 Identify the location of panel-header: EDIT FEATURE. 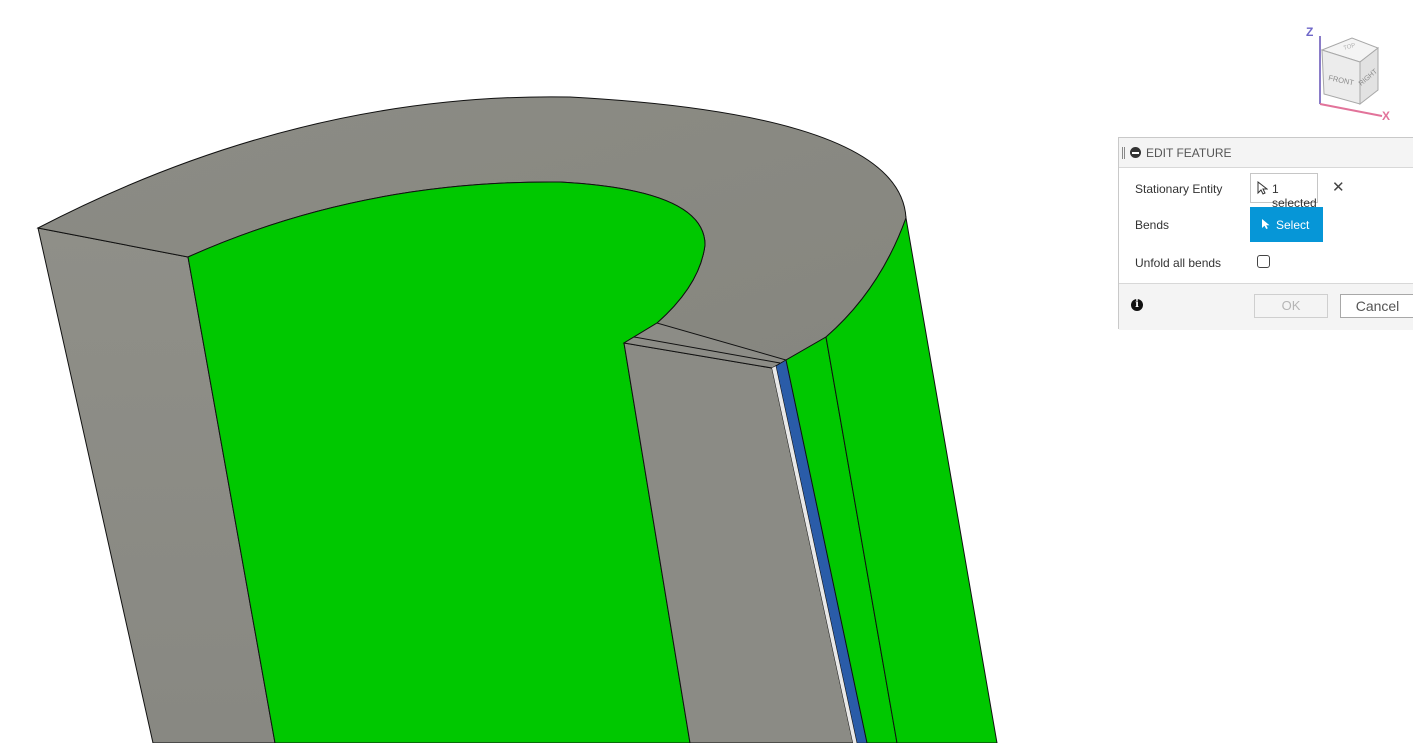
(1266, 153).